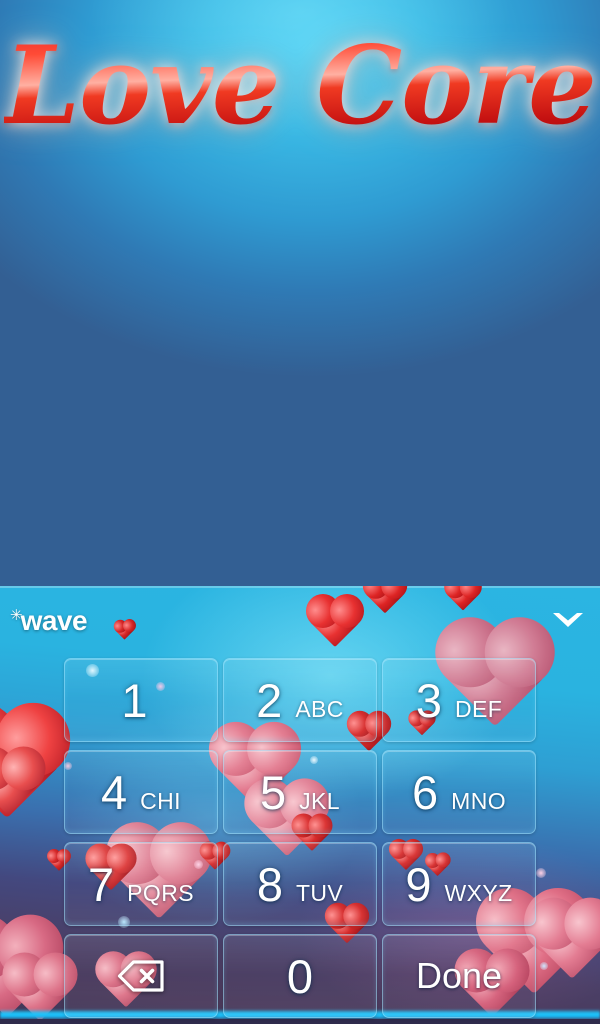 The width and height of the screenshot is (600, 1024). What do you see at coordinates (319, 800) in the screenshot?
I see `key-letters: JKL` at bounding box center [319, 800].